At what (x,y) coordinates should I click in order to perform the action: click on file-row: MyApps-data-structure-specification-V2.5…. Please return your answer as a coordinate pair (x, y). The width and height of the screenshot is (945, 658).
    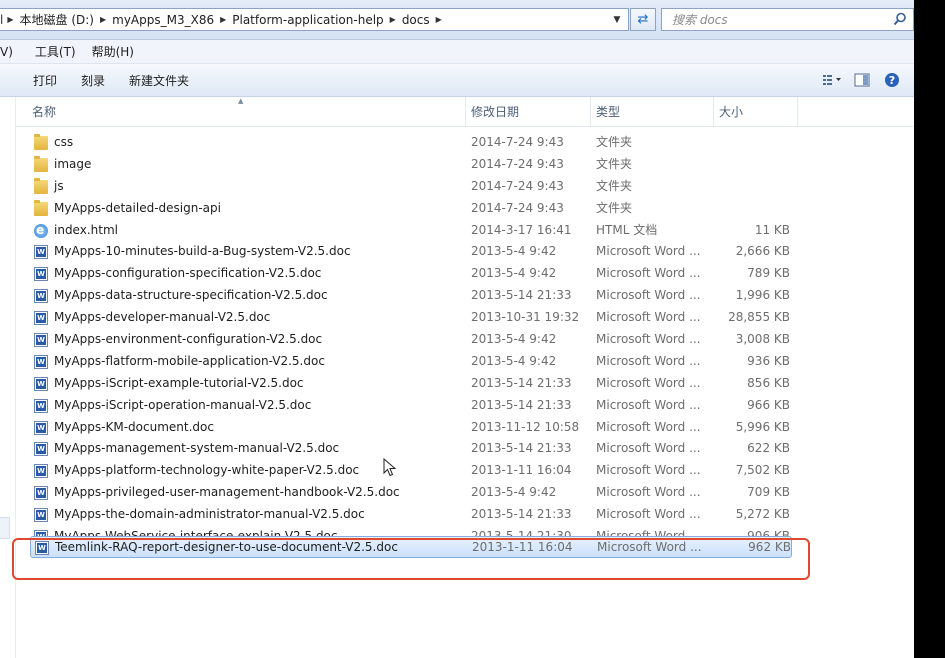
    Looking at the image, I should click on (465, 296).